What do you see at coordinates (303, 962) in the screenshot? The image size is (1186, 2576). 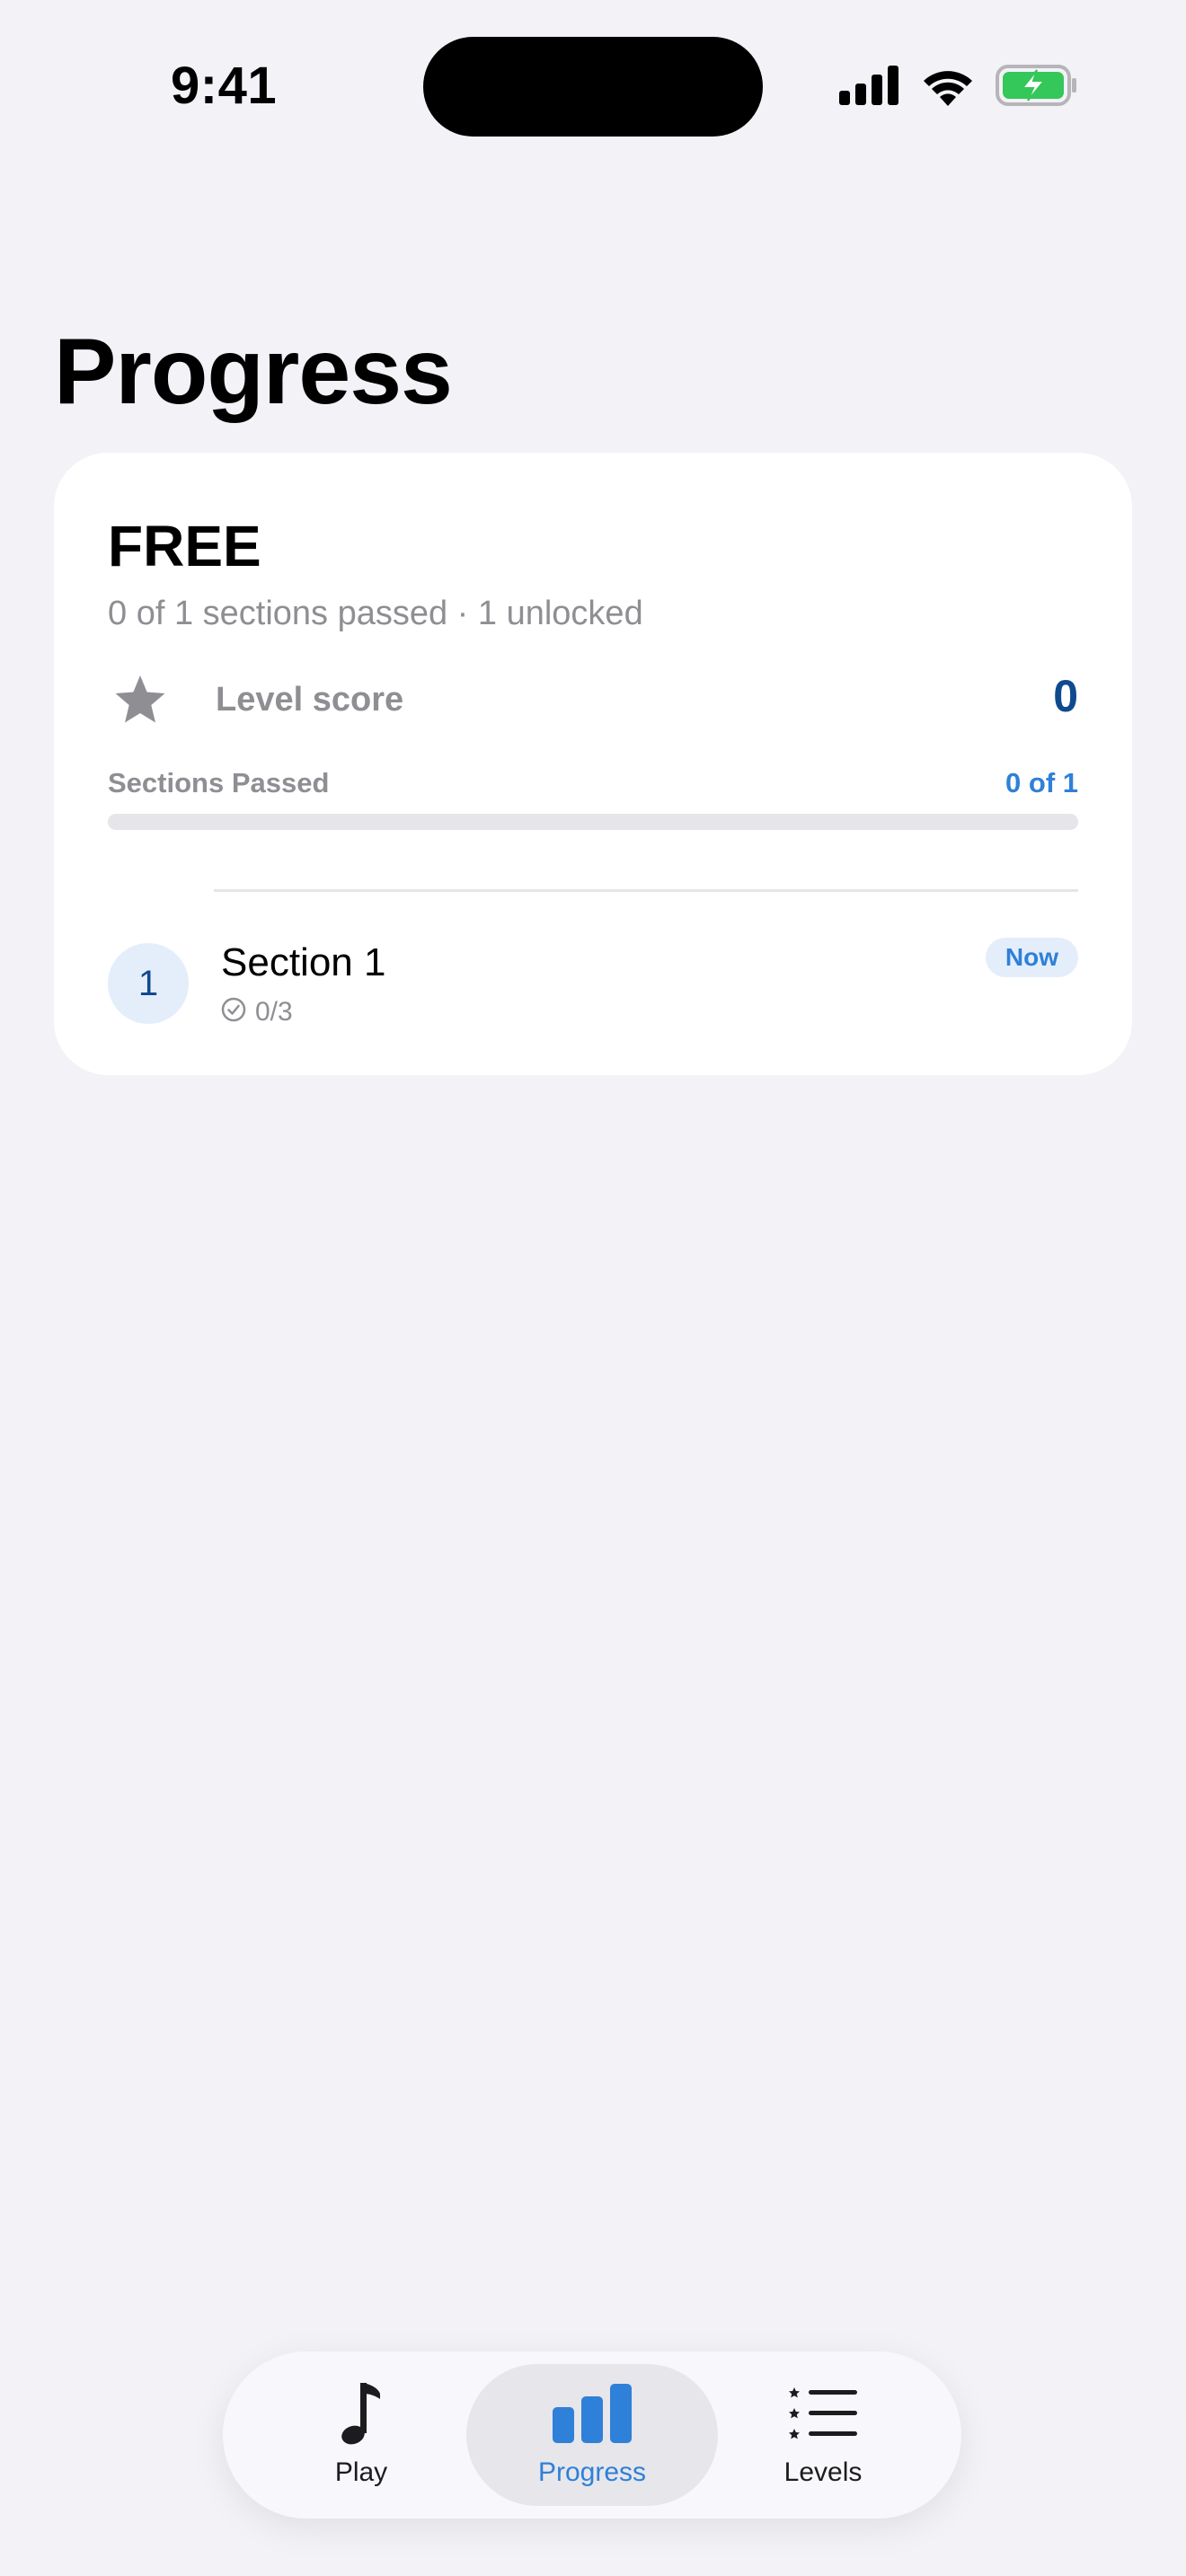 I see `section-name: Section 1` at bounding box center [303, 962].